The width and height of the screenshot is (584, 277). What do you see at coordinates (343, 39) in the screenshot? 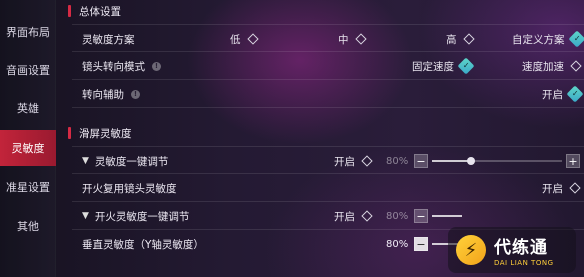
I see `option-label: 中` at bounding box center [343, 39].